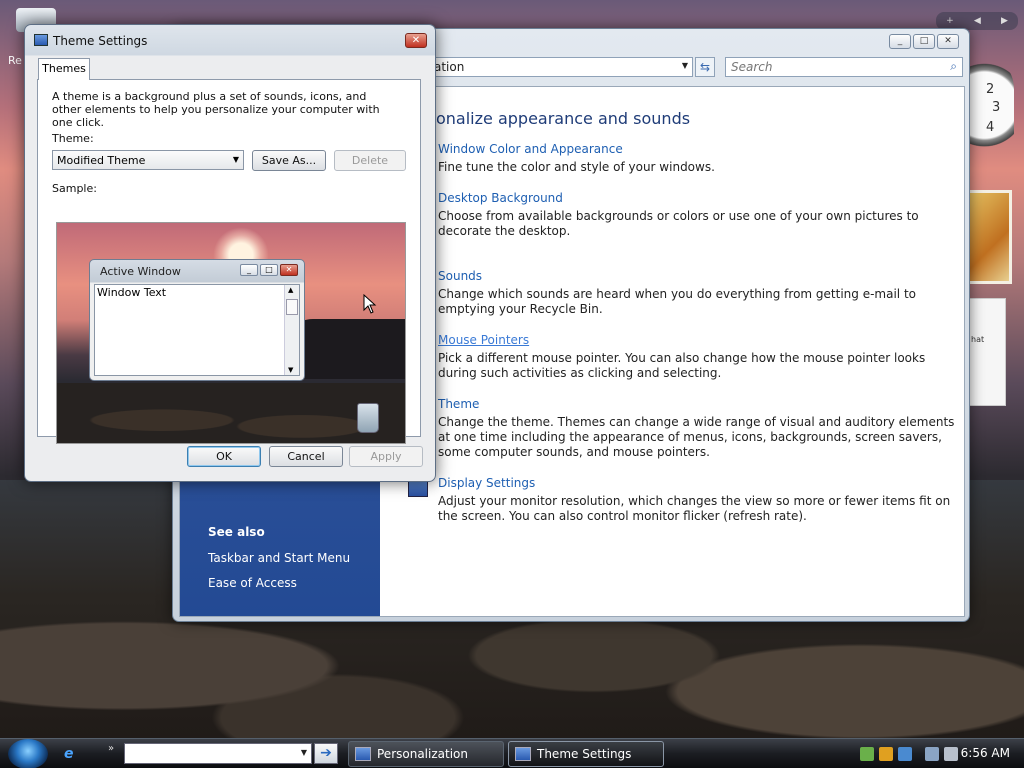 The image size is (1024, 768). I want to click on network-icon, so click(932, 754).